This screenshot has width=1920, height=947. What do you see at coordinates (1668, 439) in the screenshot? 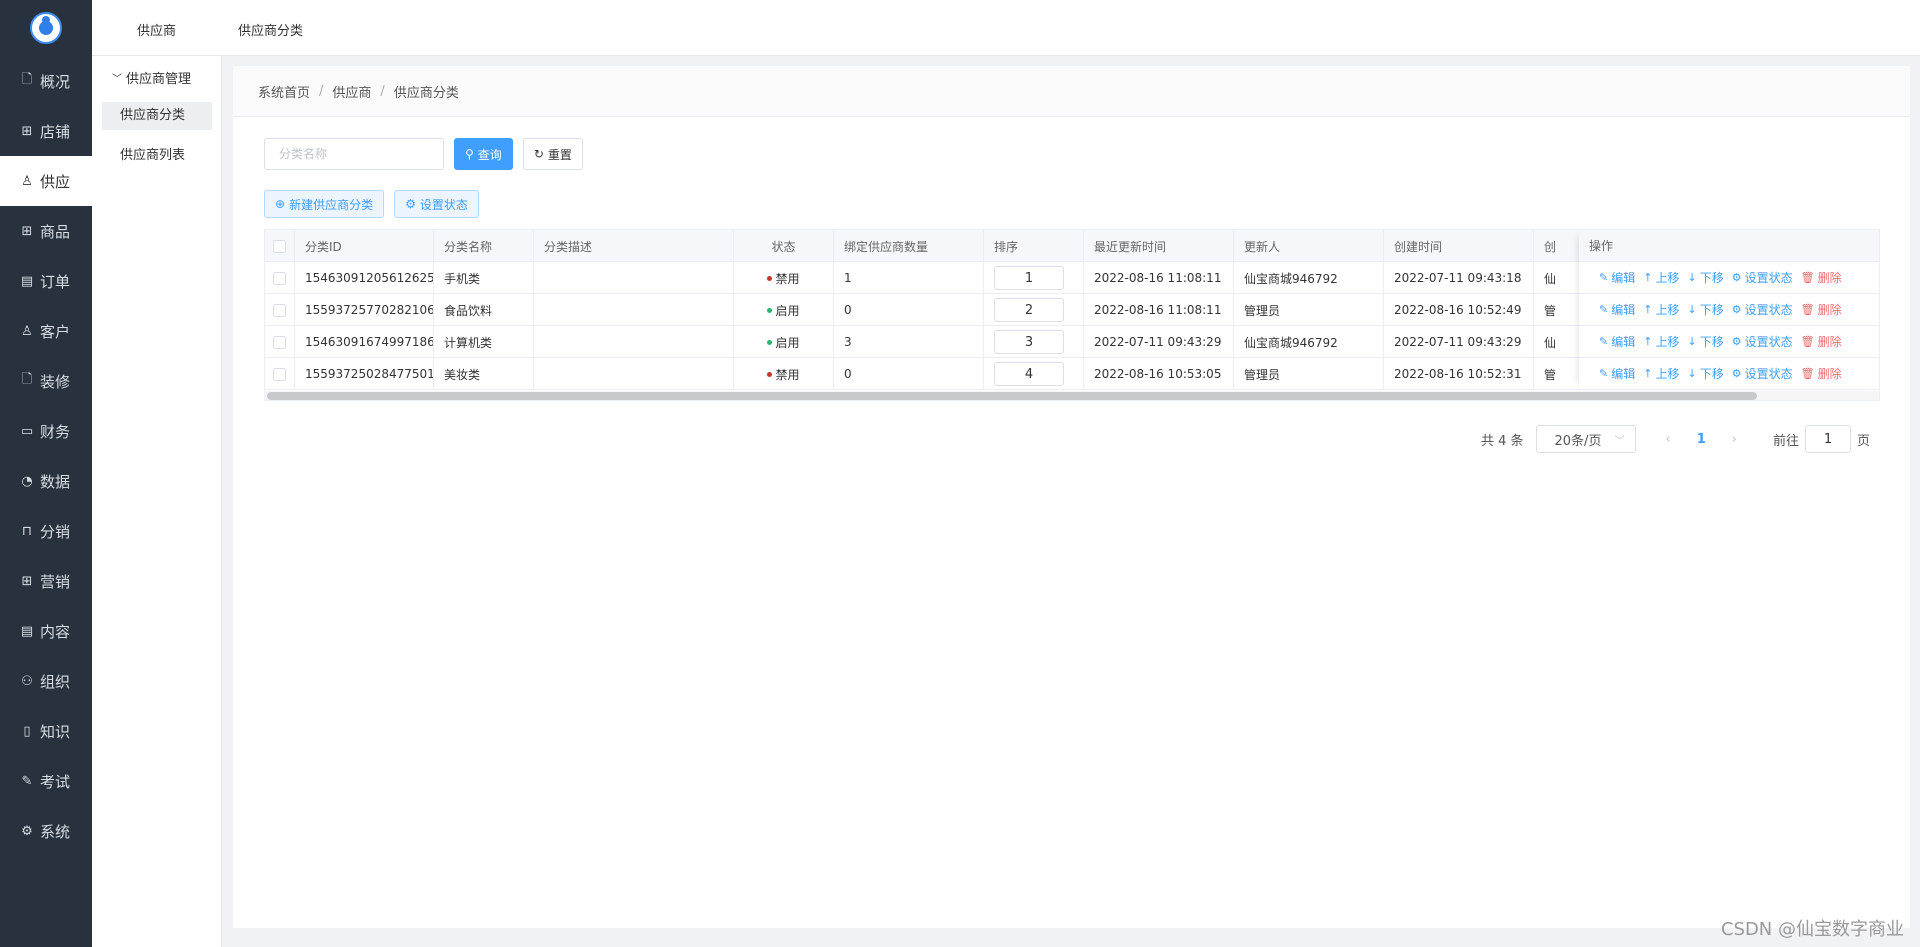
I see `prev-page-icon: ‹` at bounding box center [1668, 439].